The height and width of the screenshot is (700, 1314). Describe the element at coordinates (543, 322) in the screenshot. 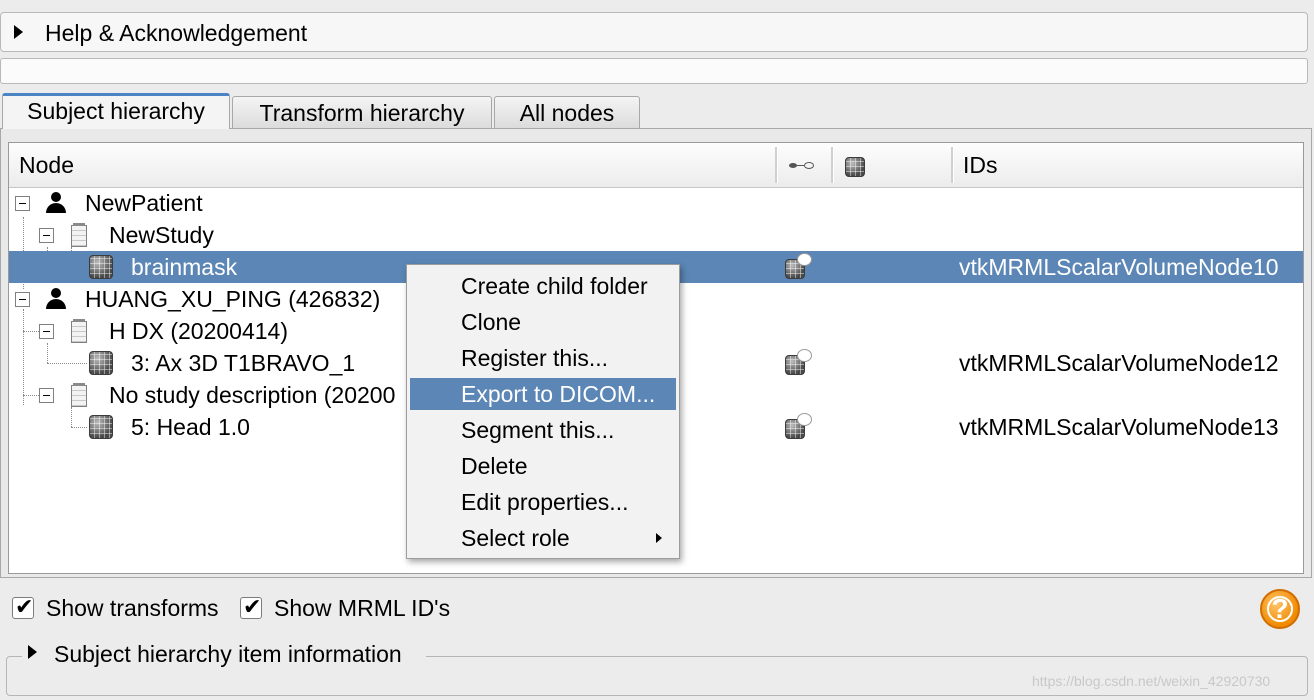

I see `menu-item-clone: Clone` at that location.